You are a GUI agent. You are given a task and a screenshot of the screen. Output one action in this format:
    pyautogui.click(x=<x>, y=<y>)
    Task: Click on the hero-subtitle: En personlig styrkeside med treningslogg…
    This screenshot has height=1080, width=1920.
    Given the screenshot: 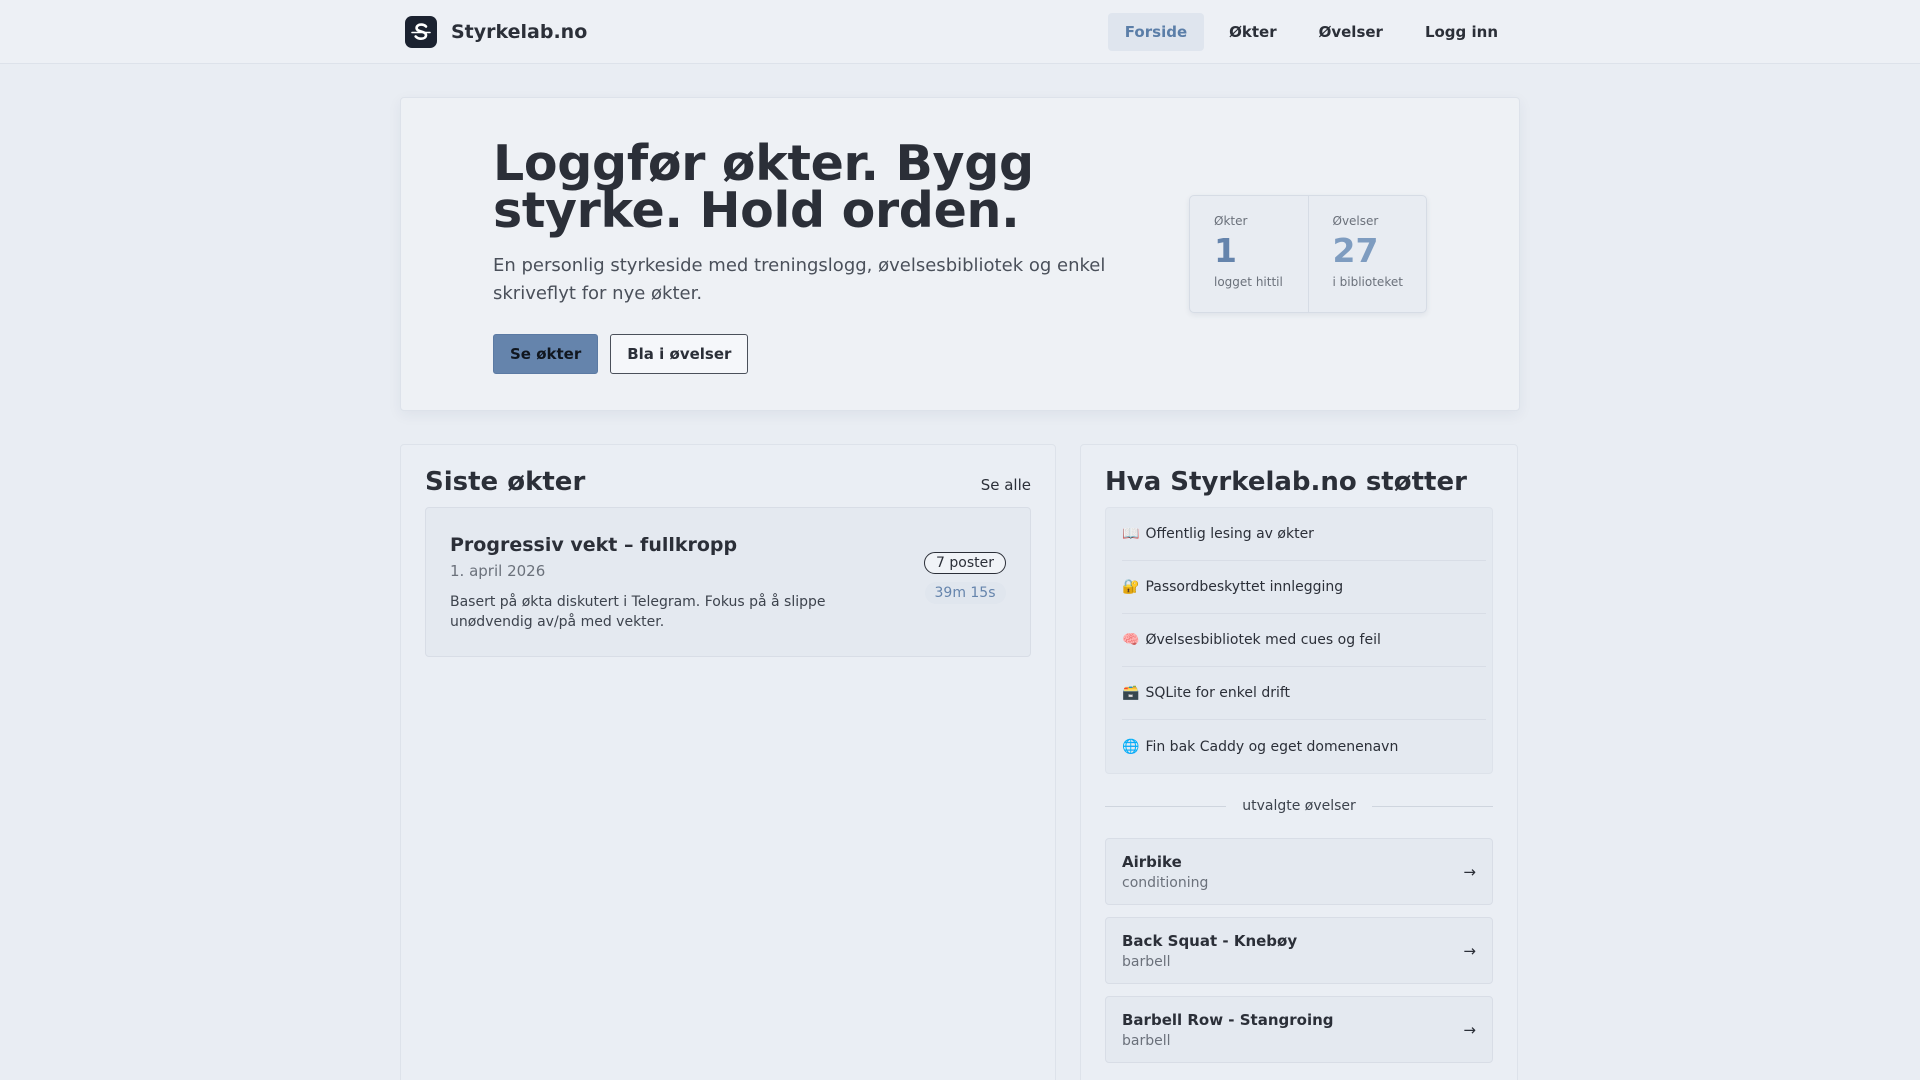 What is the action you would take?
    pyautogui.click(x=799, y=279)
    